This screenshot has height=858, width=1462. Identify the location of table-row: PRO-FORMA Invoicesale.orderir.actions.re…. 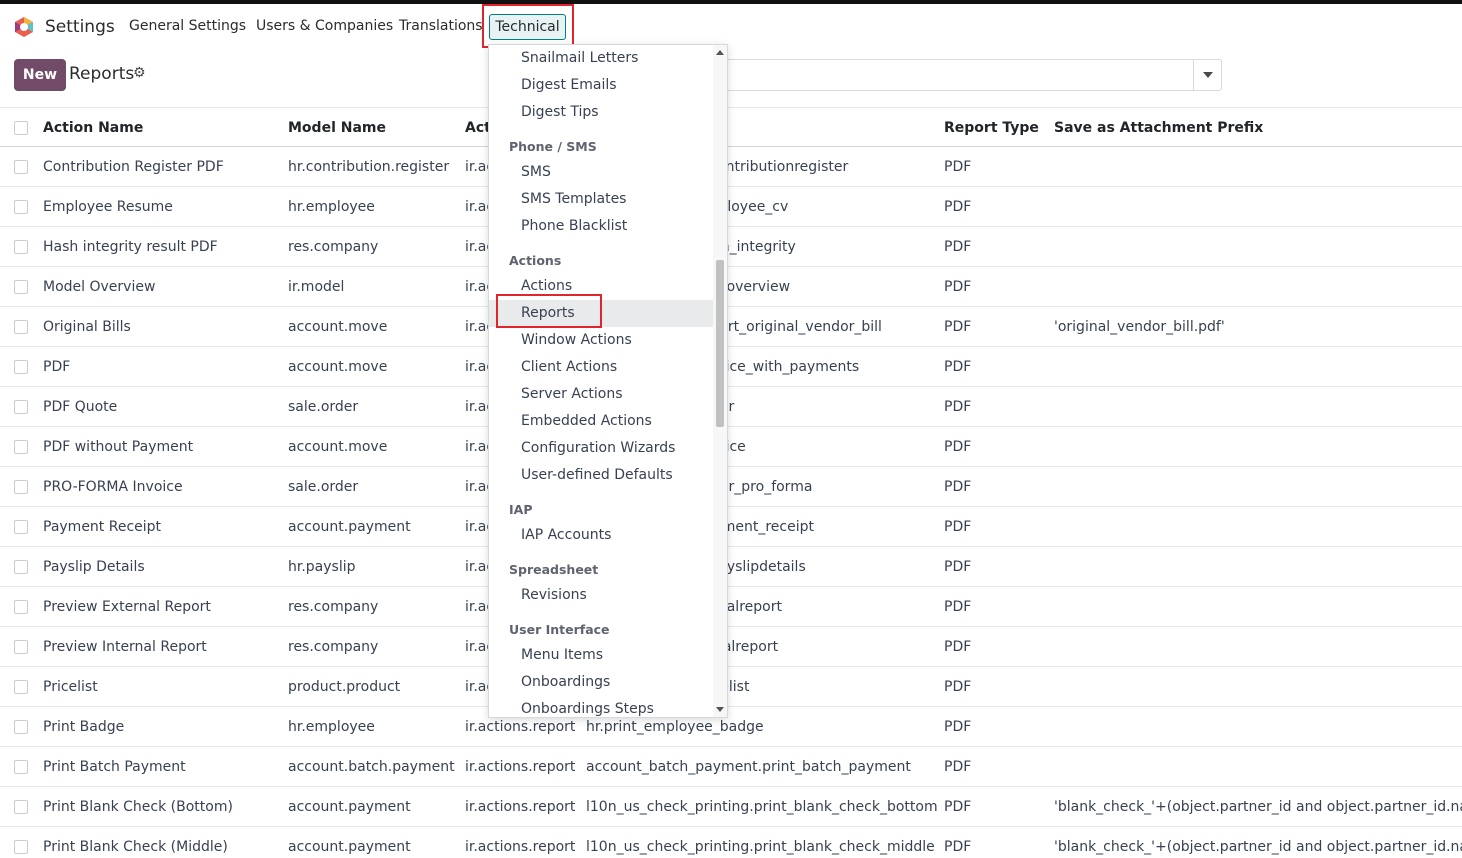
(731, 487).